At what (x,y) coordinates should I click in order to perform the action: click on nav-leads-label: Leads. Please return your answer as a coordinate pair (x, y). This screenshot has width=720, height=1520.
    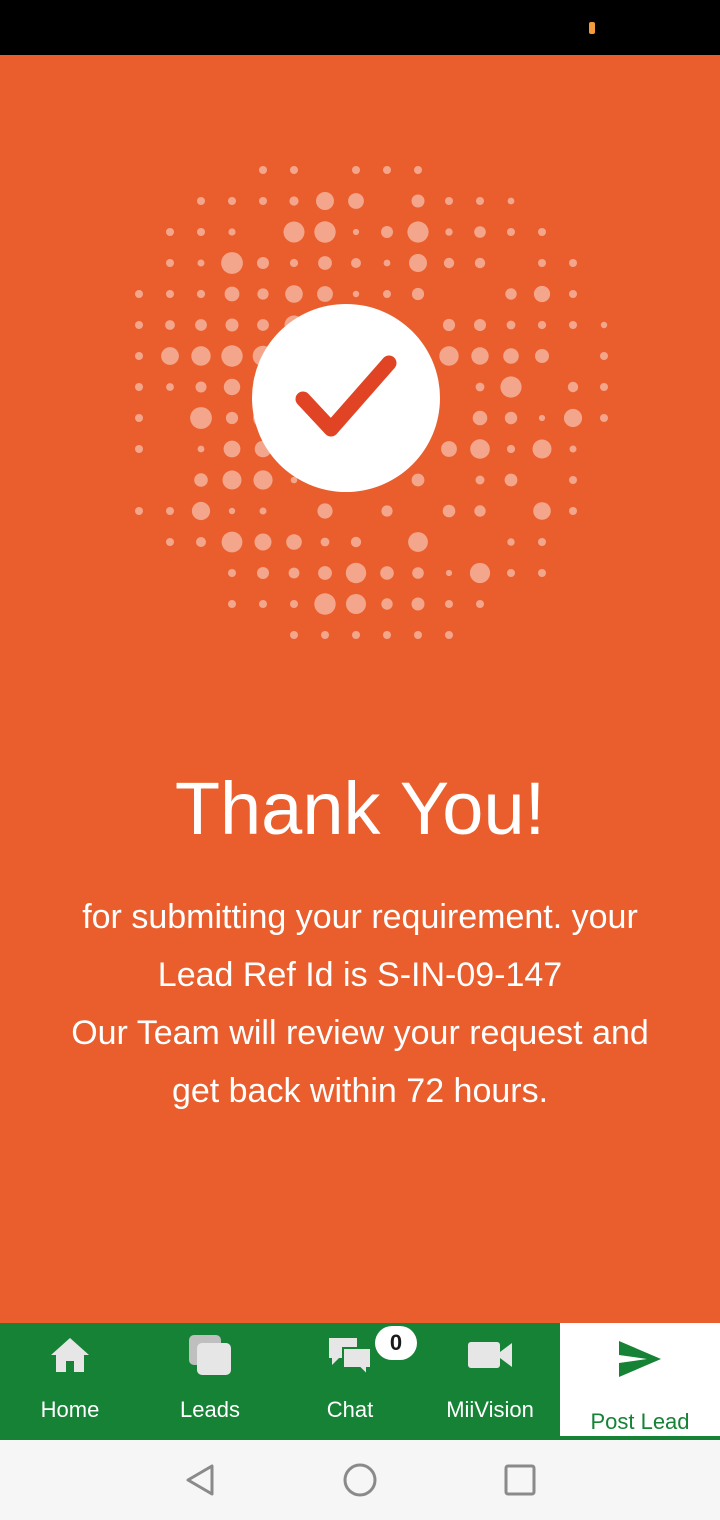
    Looking at the image, I should click on (210, 1409).